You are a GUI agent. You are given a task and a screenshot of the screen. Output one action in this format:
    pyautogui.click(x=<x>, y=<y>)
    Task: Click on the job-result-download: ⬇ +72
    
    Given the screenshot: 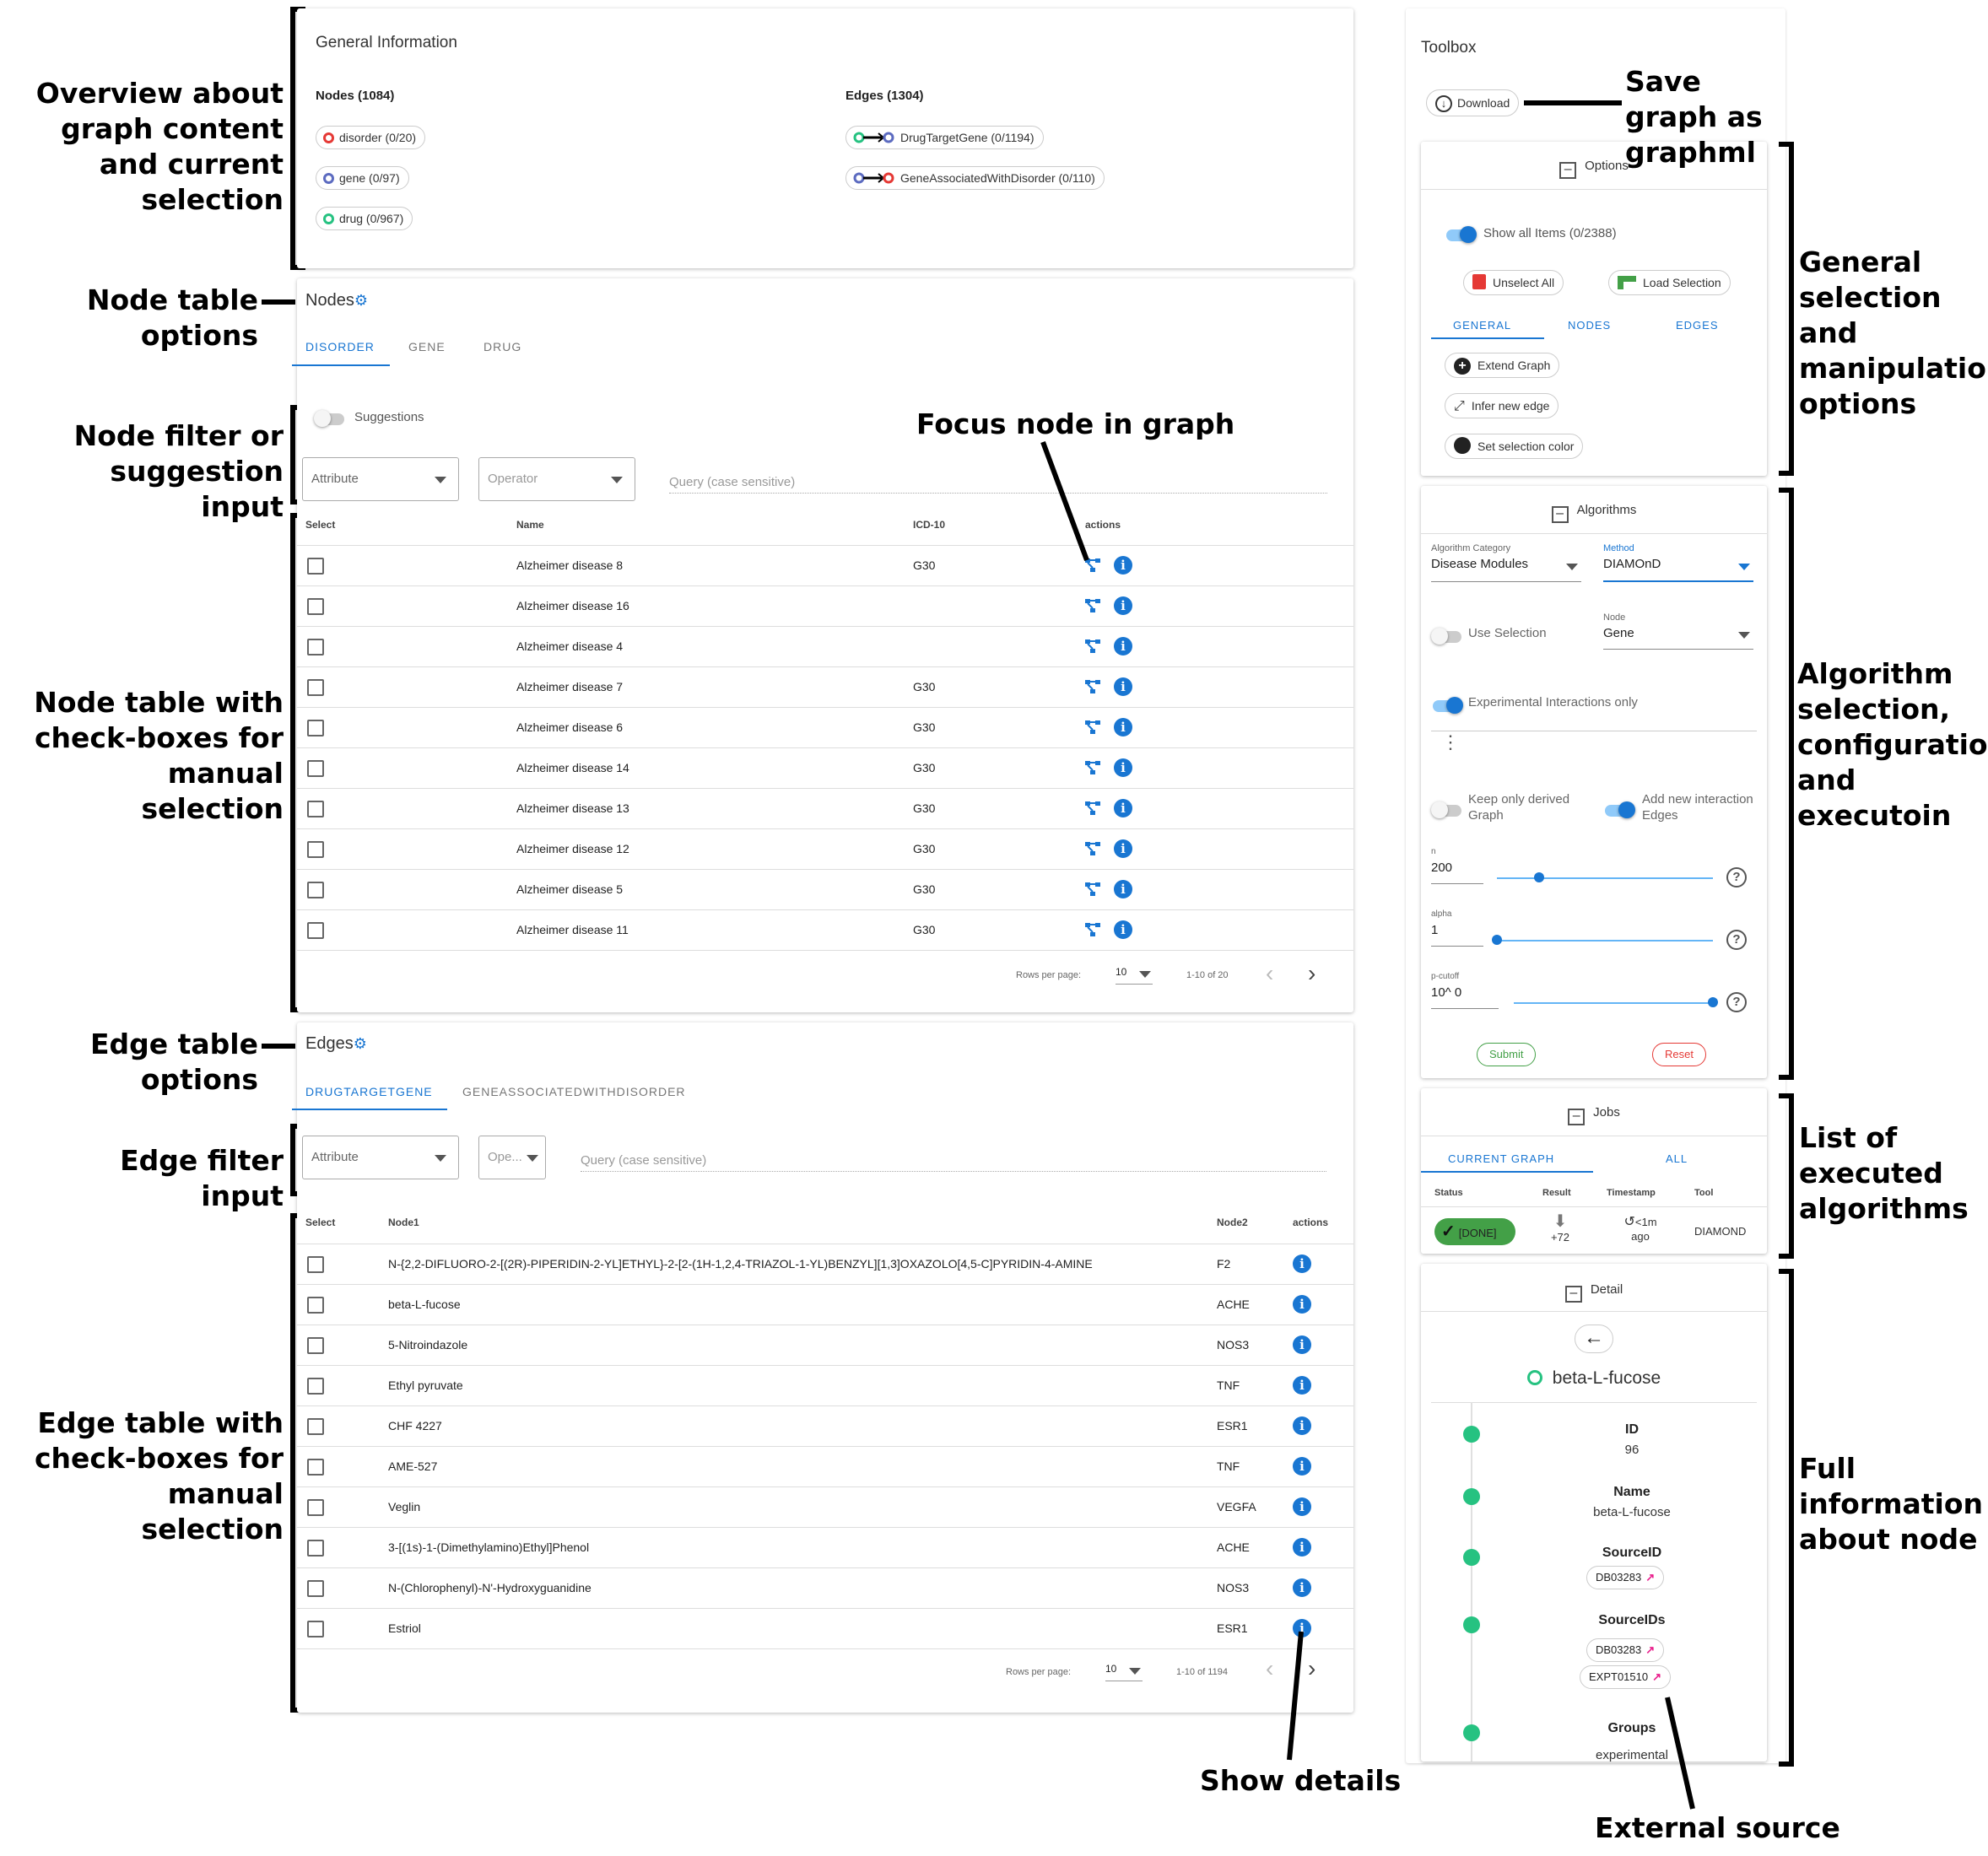 What is the action you would take?
    pyautogui.click(x=1560, y=1229)
    